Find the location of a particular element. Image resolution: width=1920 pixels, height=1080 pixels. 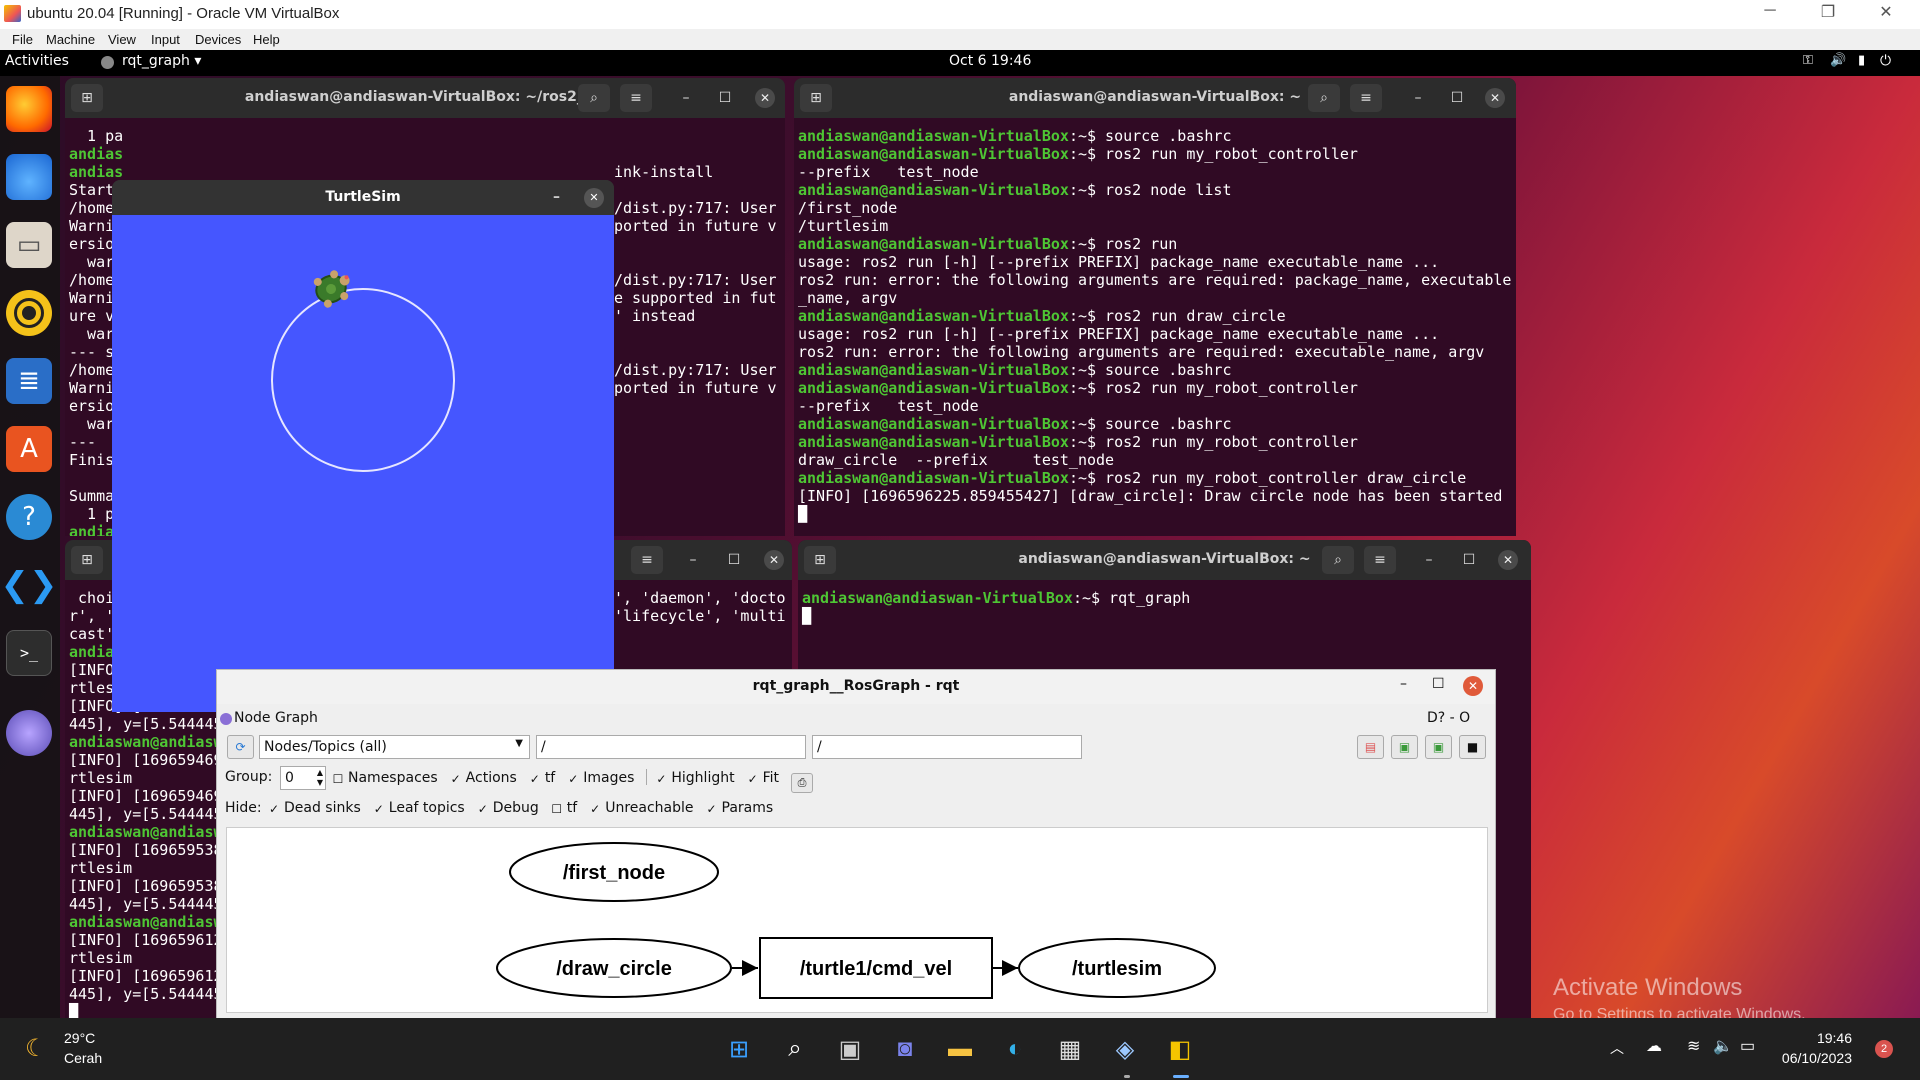

quiet-view-icon: ⎙ is located at coordinates (802, 783).